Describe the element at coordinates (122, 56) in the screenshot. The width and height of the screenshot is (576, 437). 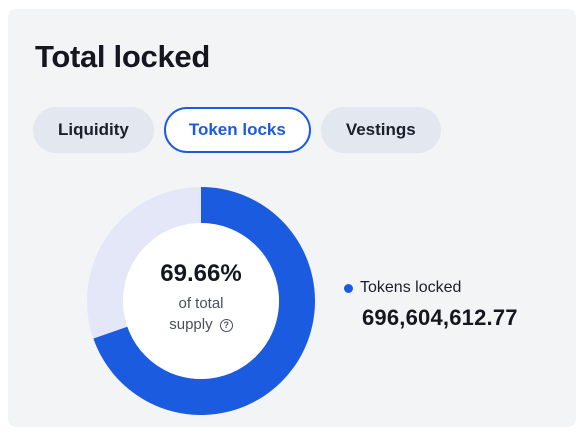
I see `card-title: Total locked` at that location.